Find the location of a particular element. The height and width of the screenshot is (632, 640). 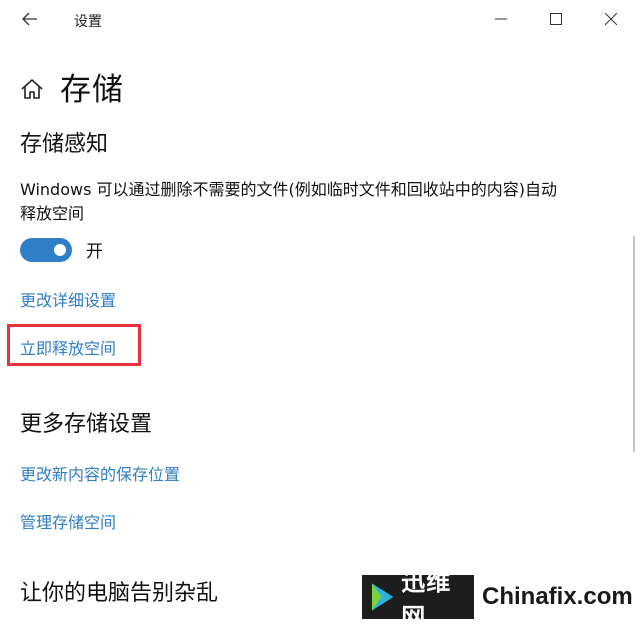

more-storage-settings-heading: 更多存储设置 is located at coordinates (86, 424).